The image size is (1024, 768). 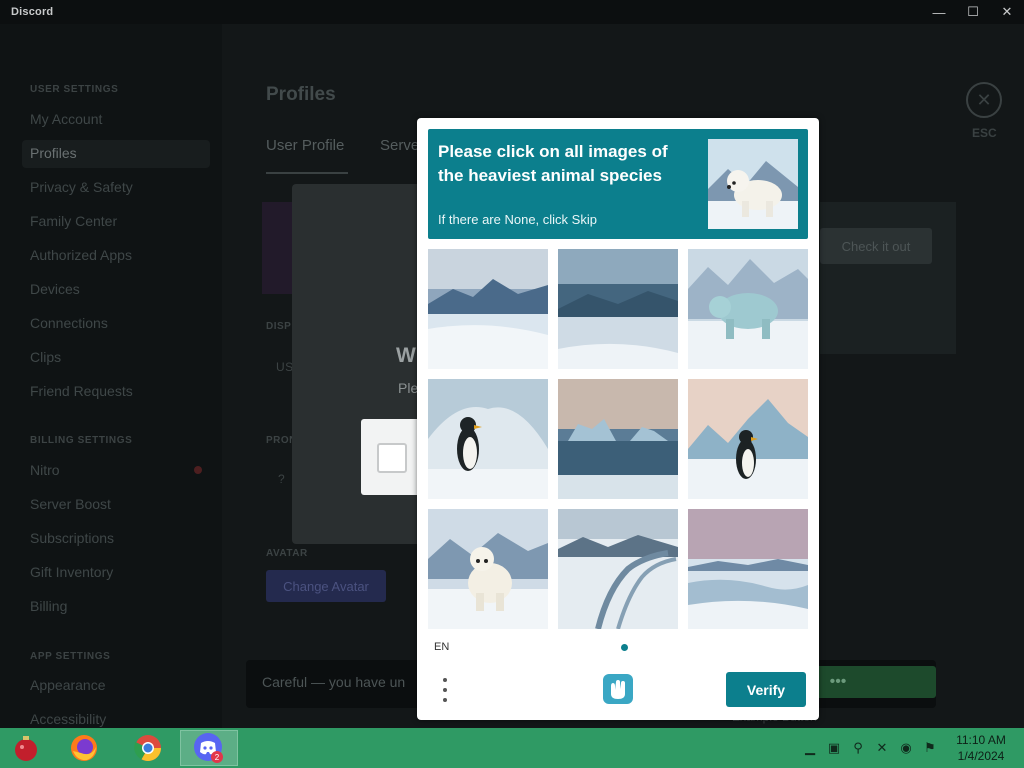 What do you see at coordinates (441, 647) in the screenshot?
I see `language-selector: EN` at bounding box center [441, 647].